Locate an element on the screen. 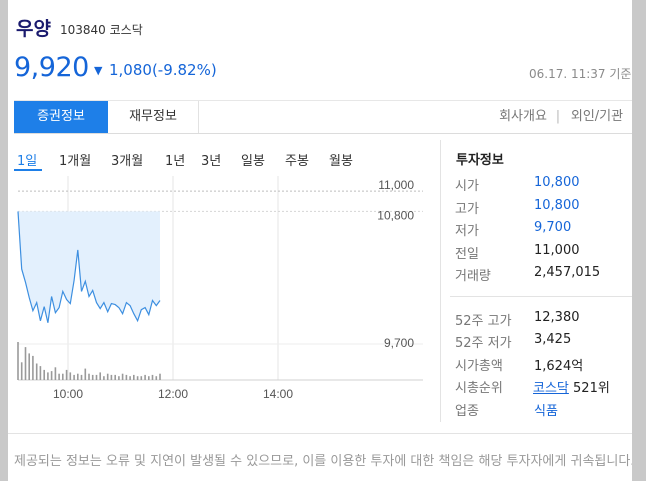 The height and width of the screenshot is (481, 646). range-daily: 일봉 is located at coordinates (253, 159).